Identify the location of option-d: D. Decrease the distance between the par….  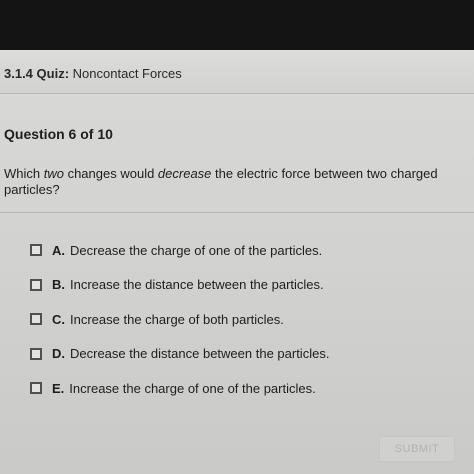
(179, 354).